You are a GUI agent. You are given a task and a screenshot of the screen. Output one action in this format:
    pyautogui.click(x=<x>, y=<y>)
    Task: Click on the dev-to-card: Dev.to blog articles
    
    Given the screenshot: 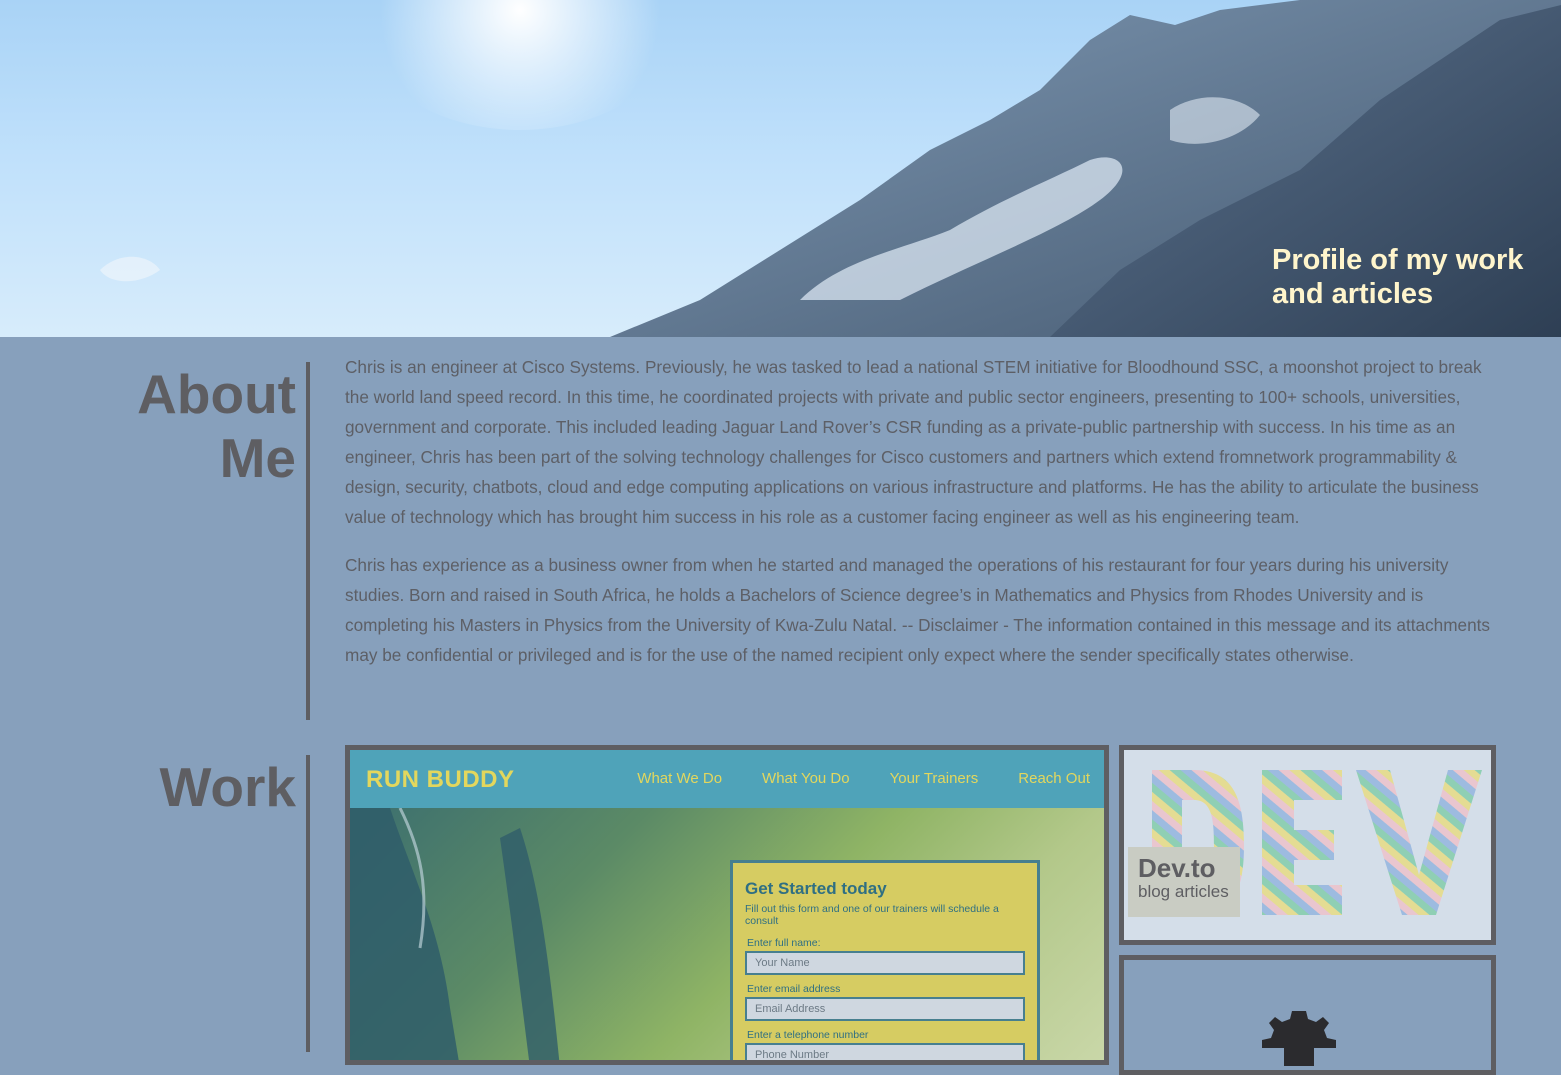 What is the action you would take?
    pyautogui.click(x=1307, y=845)
    